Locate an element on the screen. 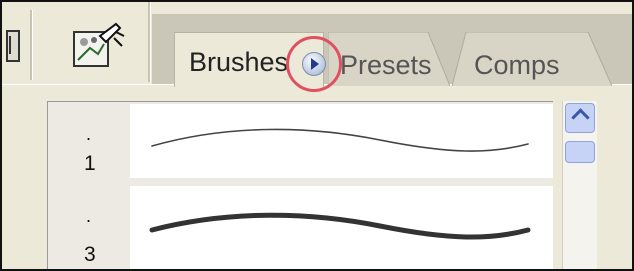  toolbar-divider is located at coordinates (149, 42).